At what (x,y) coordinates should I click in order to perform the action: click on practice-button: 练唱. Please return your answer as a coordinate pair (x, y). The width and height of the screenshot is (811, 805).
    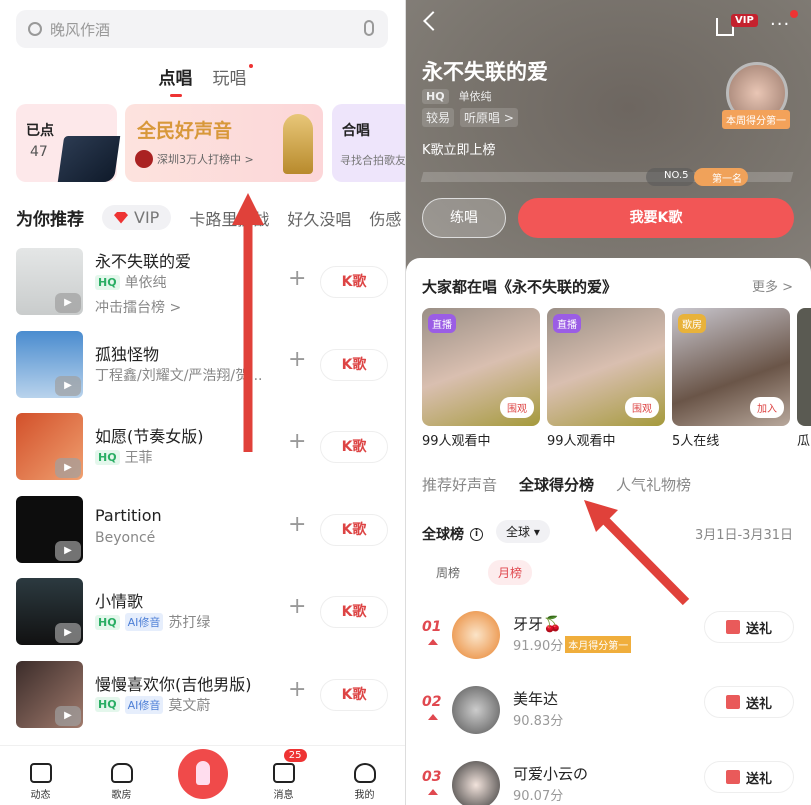
    Looking at the image, I should click on (464, 218).